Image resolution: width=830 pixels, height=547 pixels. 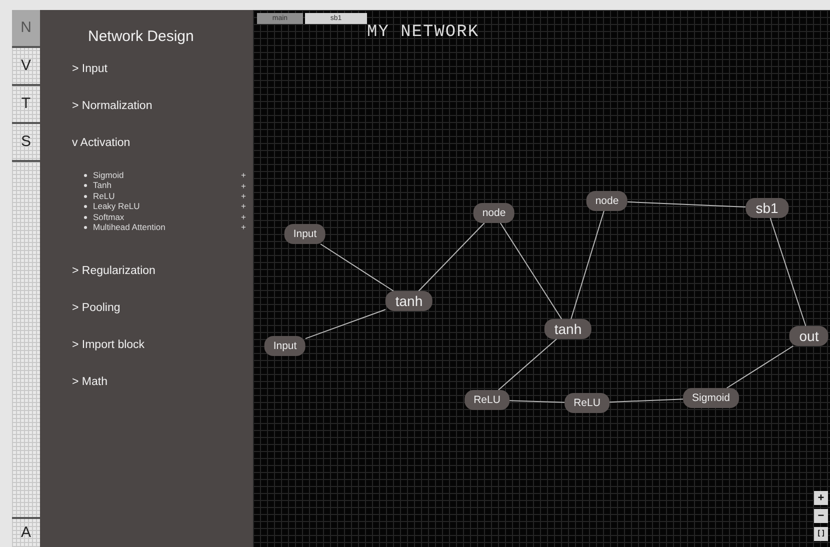 What do you see at coordinates (90, 69) in the screenshot?
I see `section-header: > Input` at bounding box center [90, 69].